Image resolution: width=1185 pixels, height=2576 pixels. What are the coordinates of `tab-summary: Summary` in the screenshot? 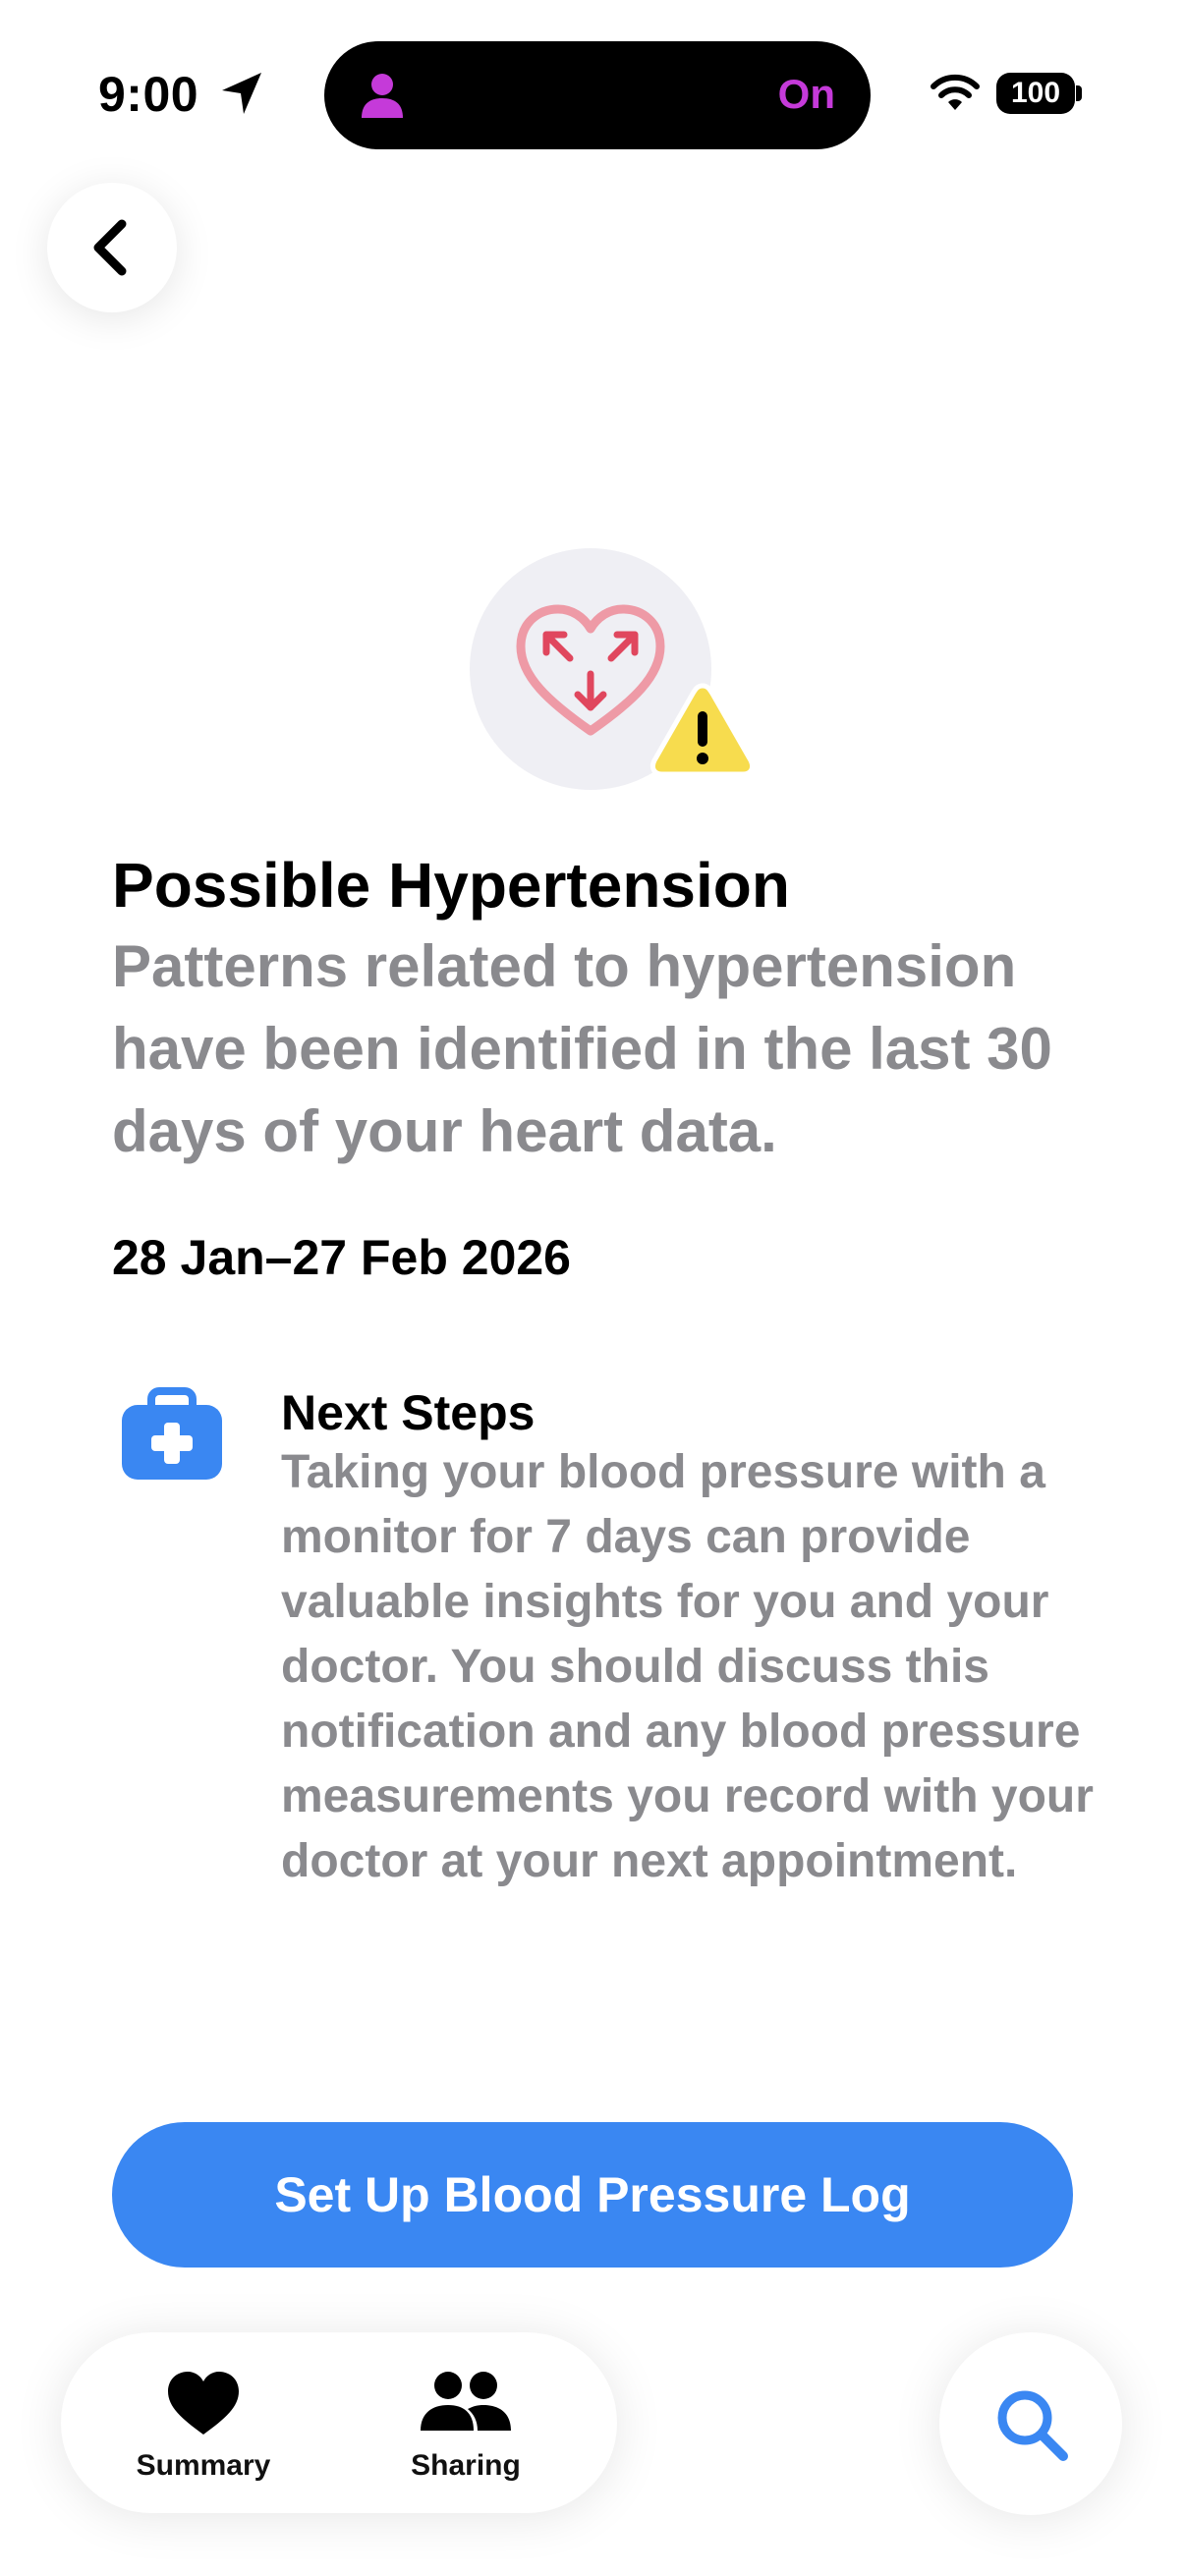 It's located at (203, 2422).